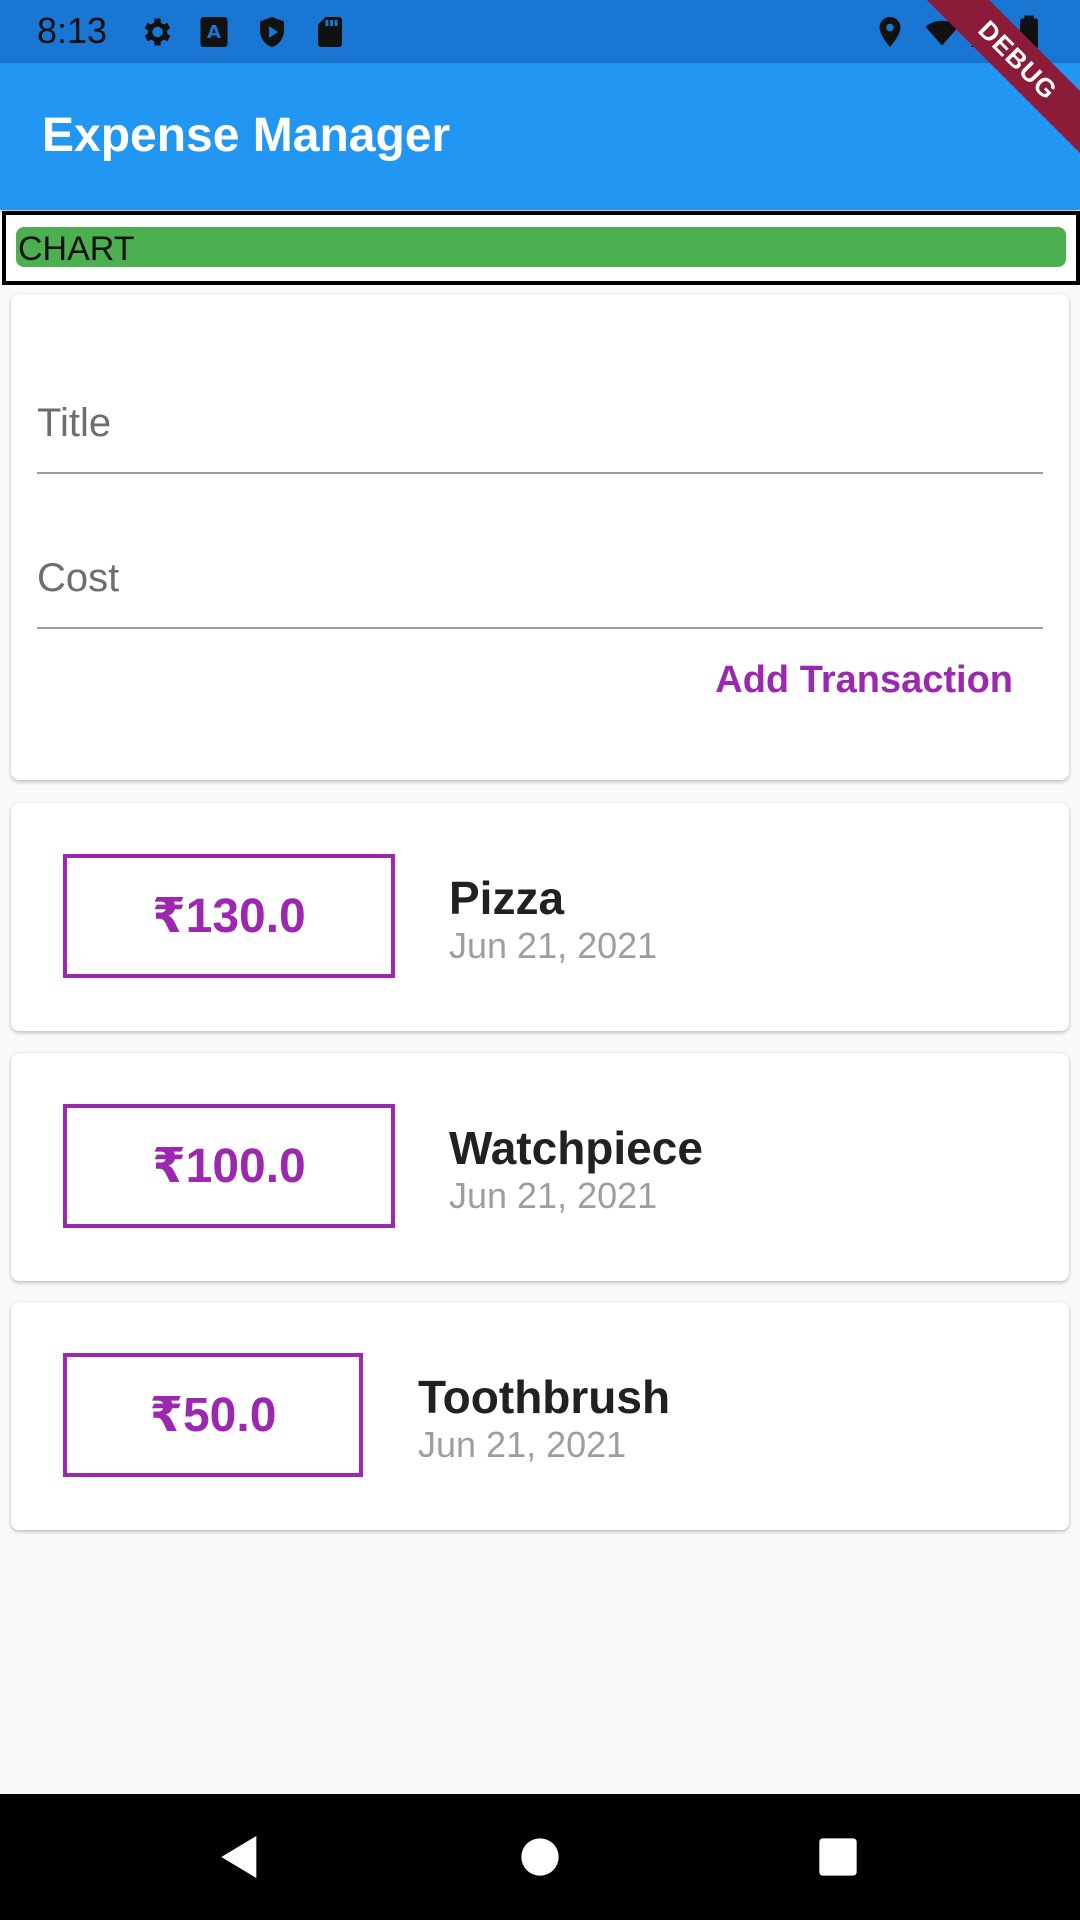 This screenshot has width=1080, height=1920. Describe the element at coordinates (576, 1148) in the screenshot. I see `transaction-title: Watchpiece` at that location.